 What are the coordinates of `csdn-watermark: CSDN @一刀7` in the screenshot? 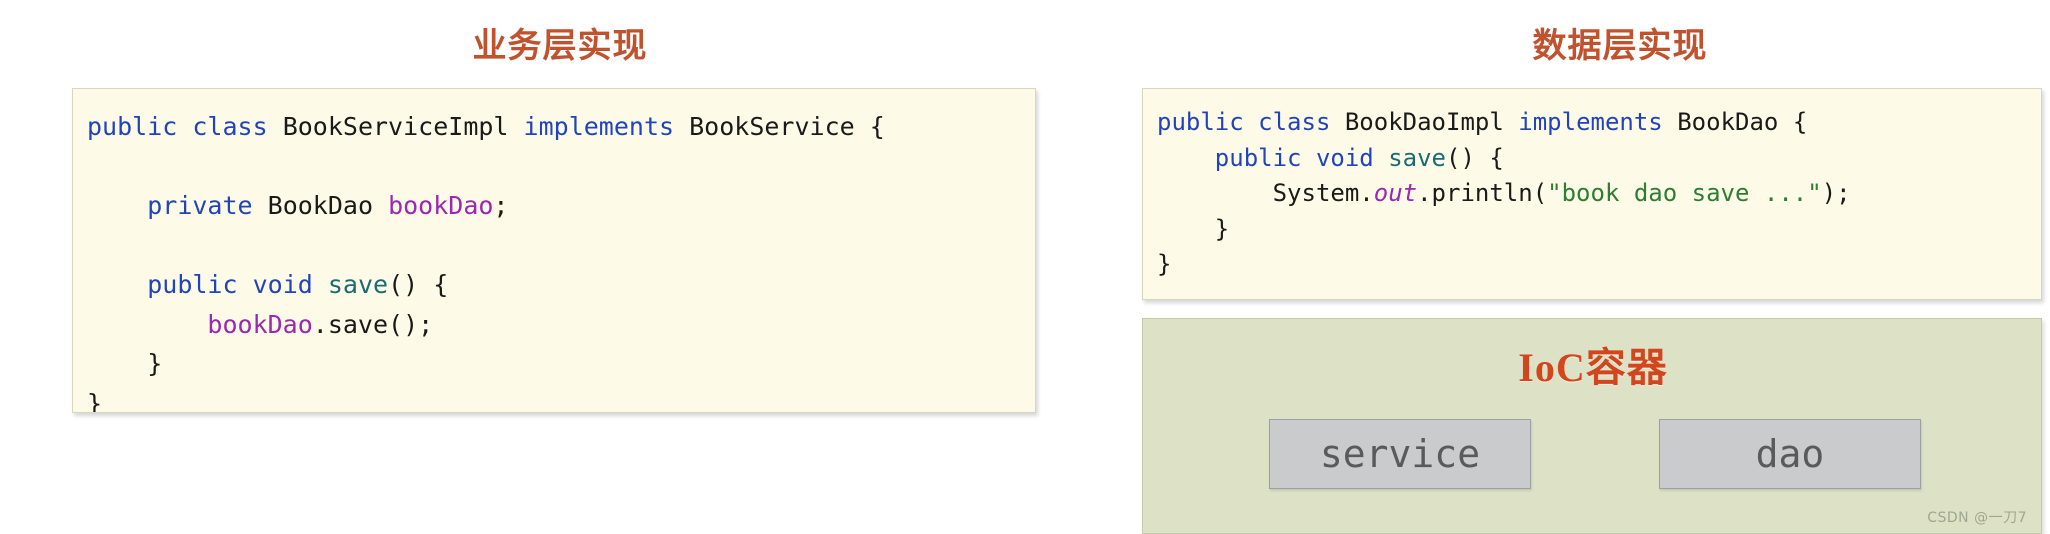 It's located at (1977, 518).